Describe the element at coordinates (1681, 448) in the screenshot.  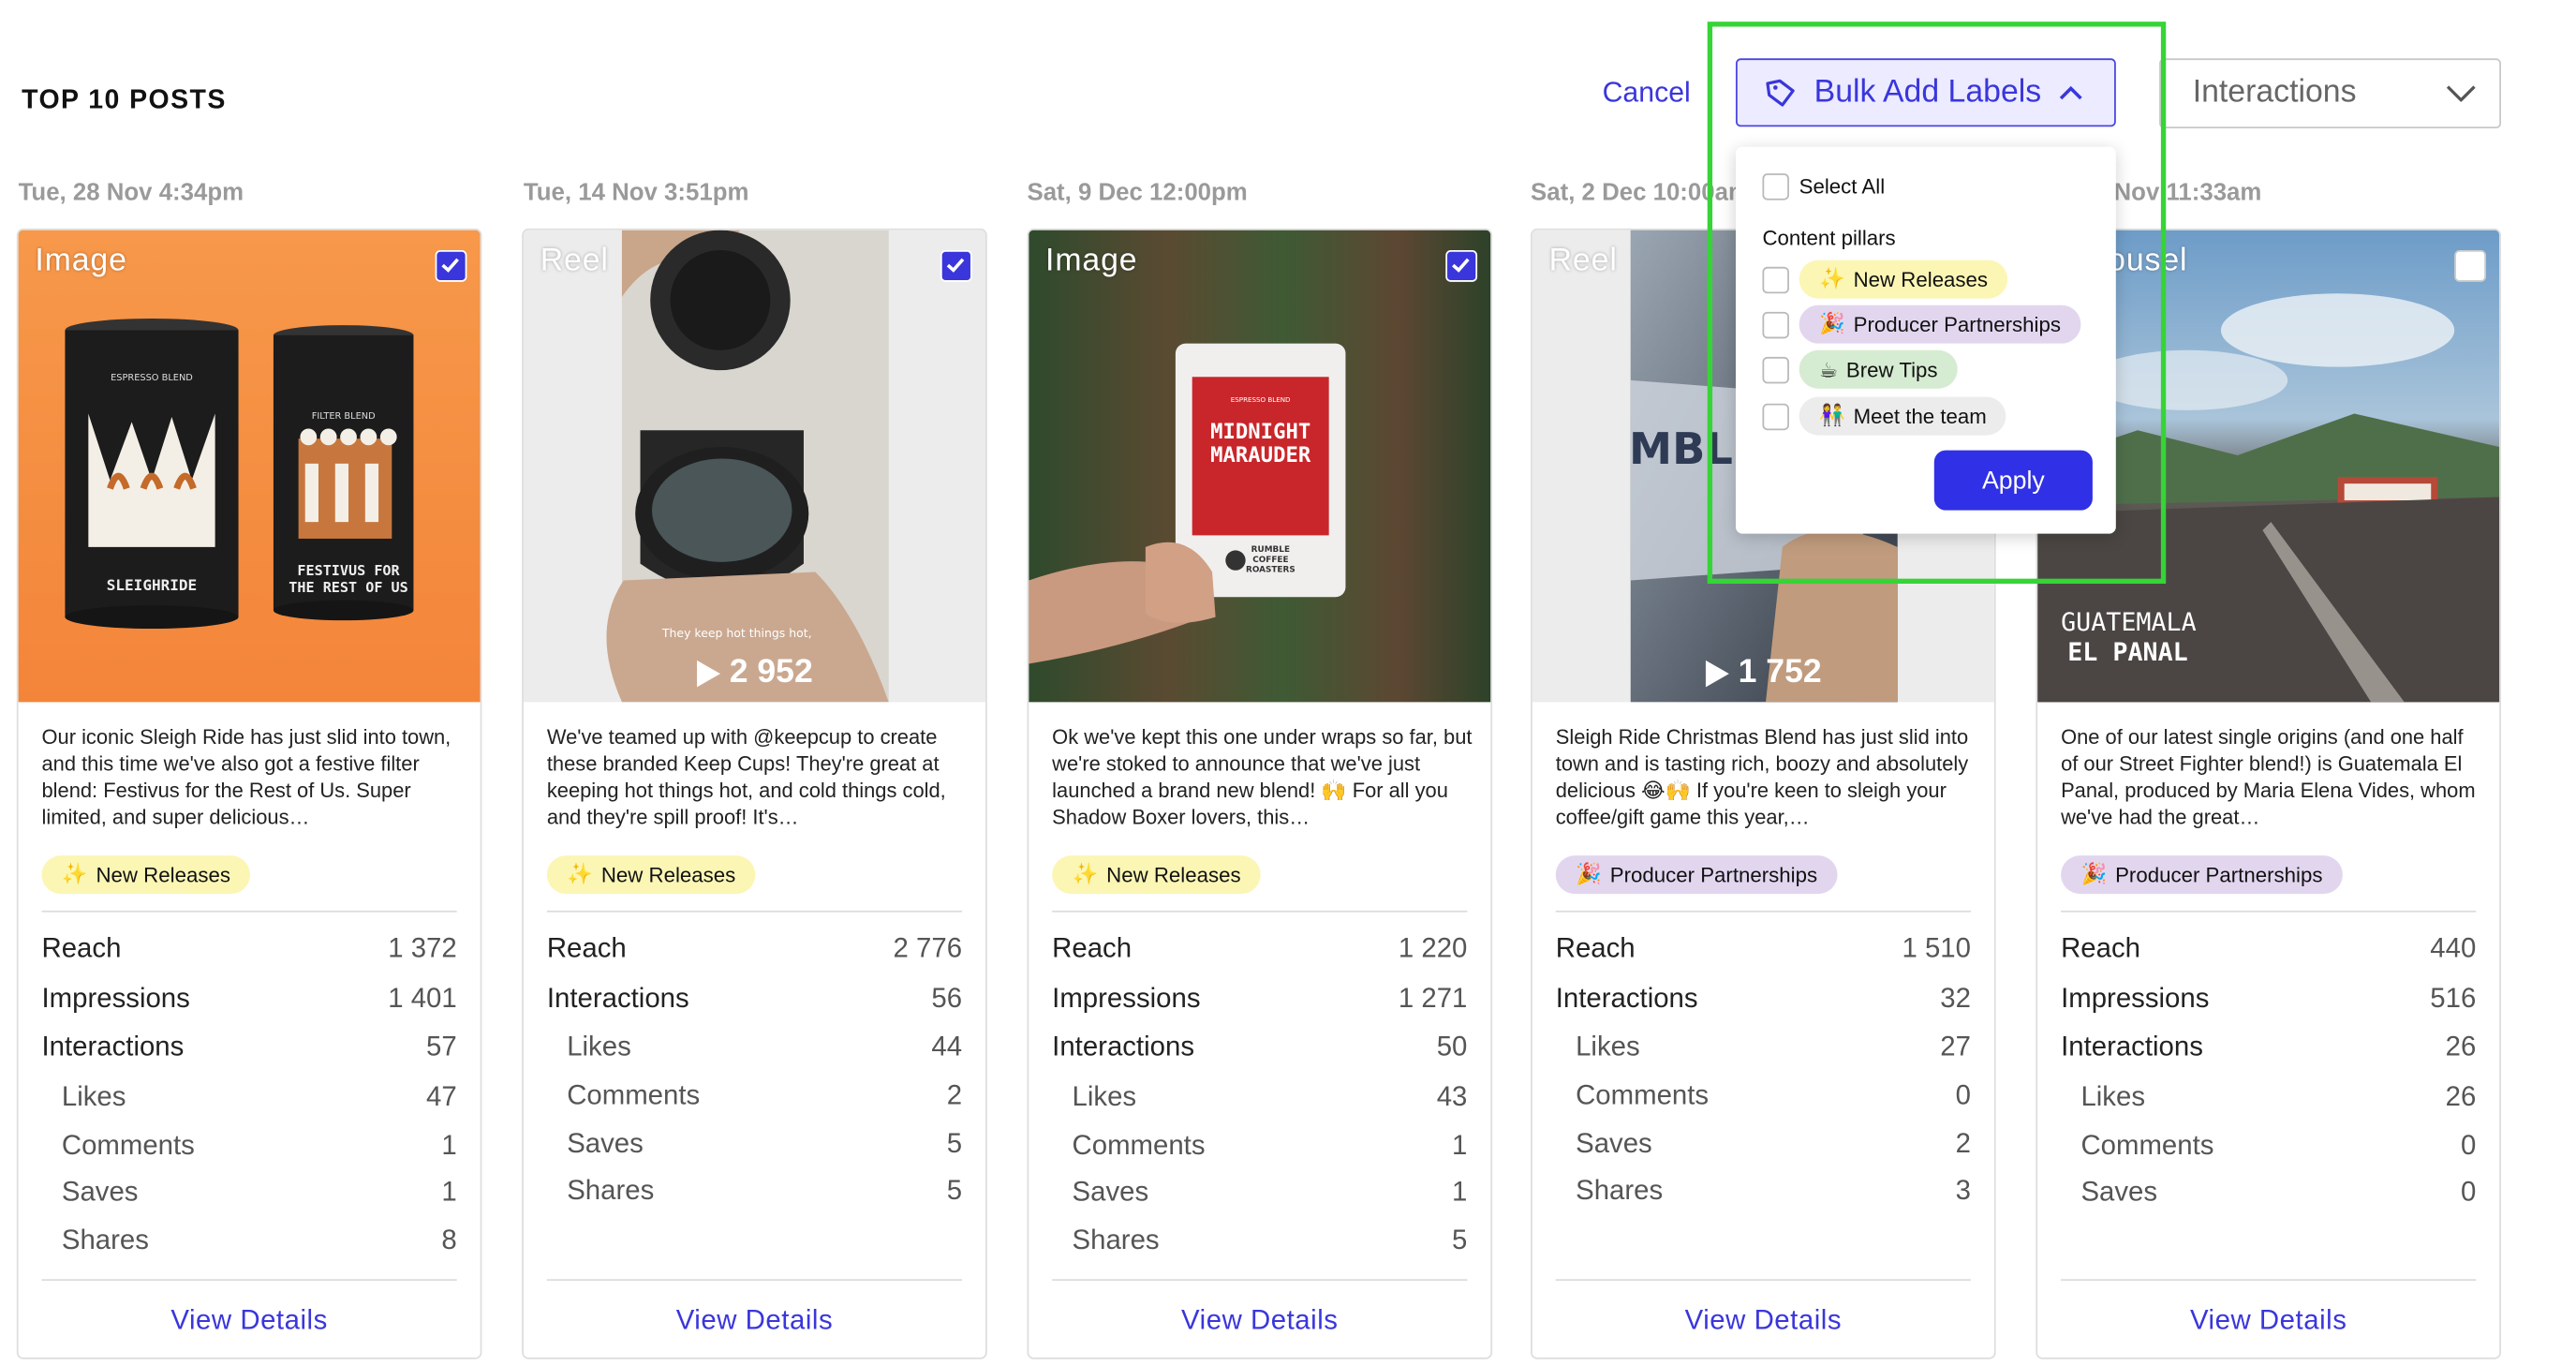
I see `reel-overlay-text: MBL` at that location.